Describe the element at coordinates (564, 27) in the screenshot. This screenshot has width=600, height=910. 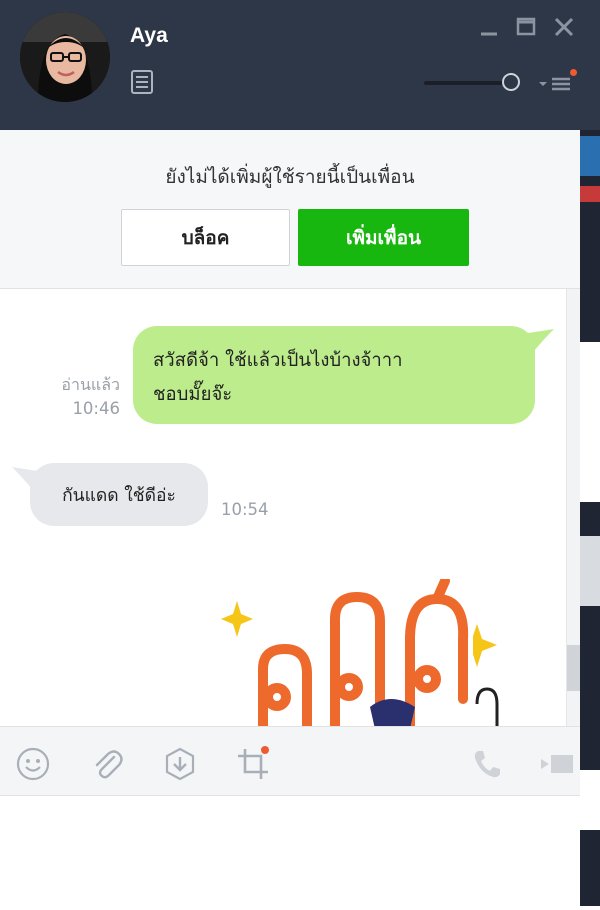
I see `close-icon` at that location.